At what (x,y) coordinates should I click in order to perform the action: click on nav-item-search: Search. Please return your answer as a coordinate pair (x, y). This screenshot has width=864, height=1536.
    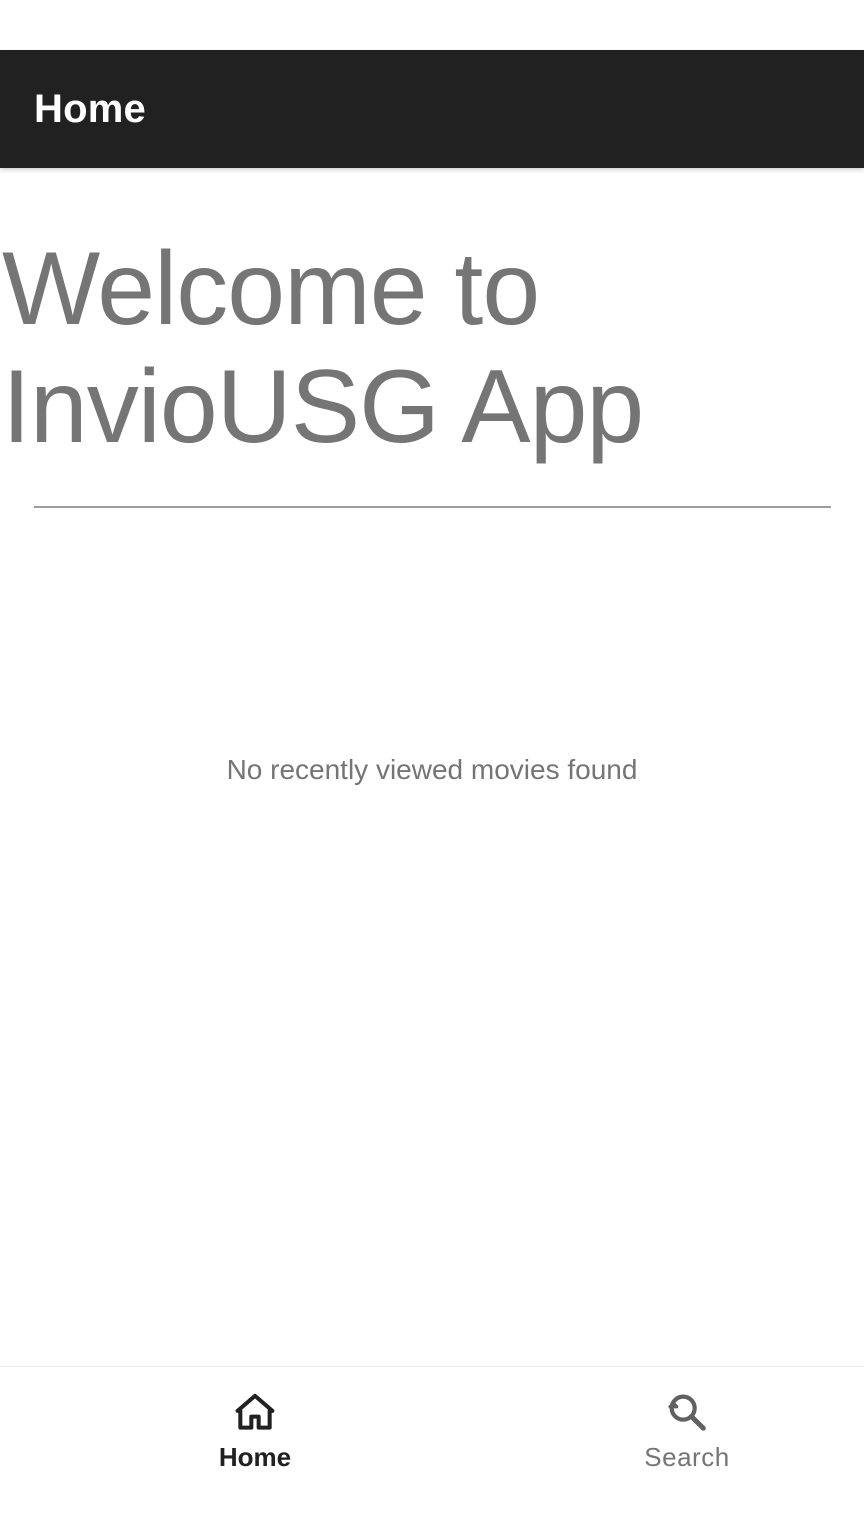
    Looking at the image, I should click on (687, 1451).